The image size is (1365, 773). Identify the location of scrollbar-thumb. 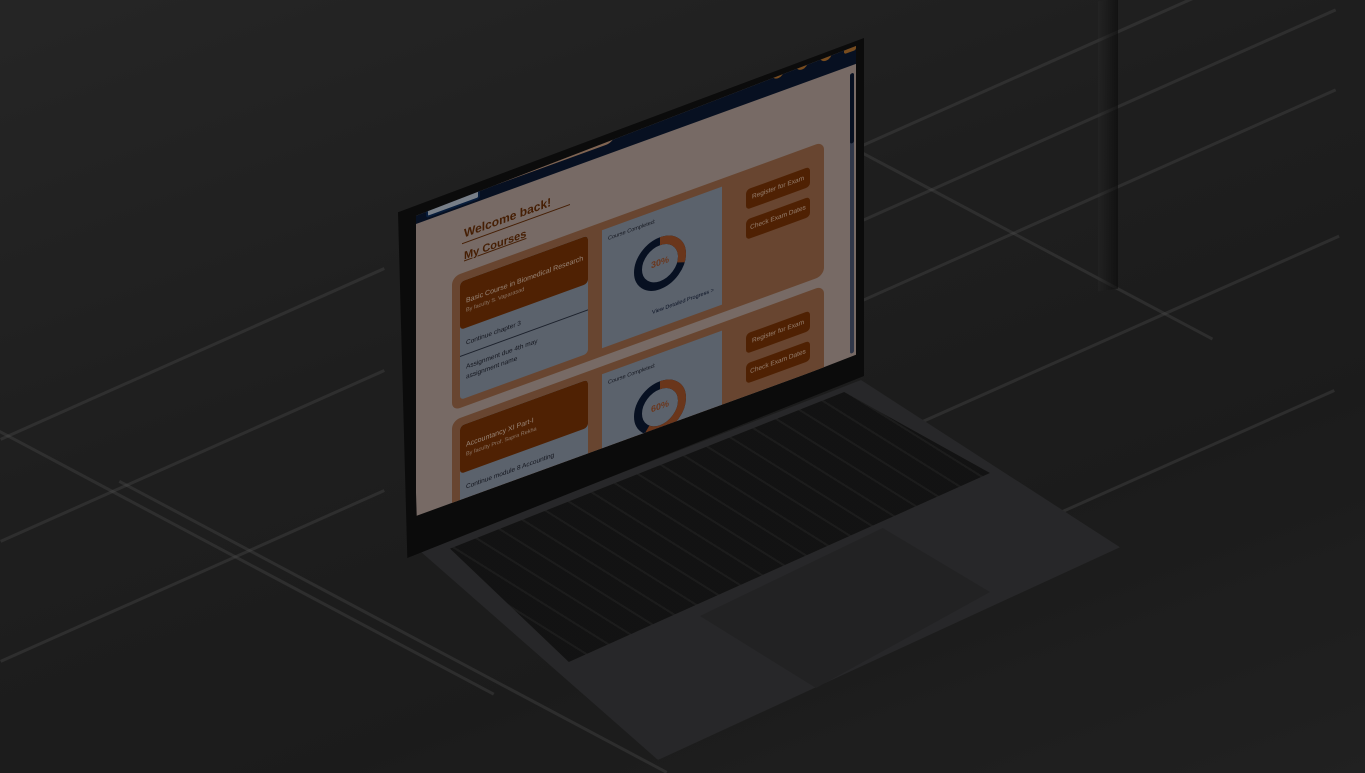
(852, 108).